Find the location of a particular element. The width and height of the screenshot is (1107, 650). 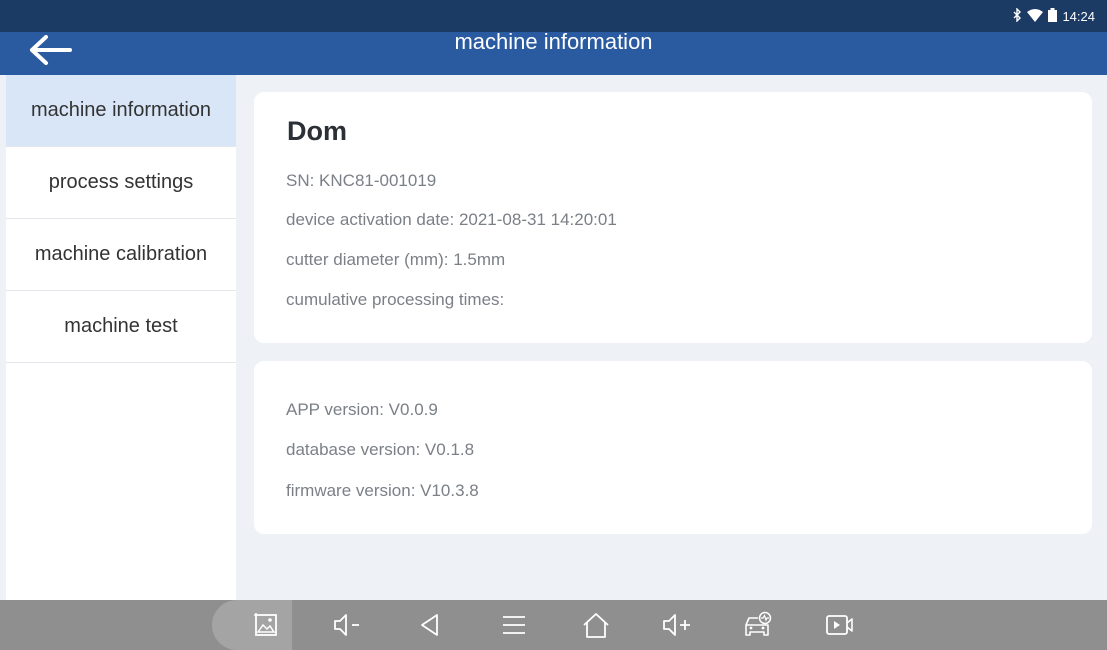

device-name: Dom is located at coordinates (317, 131).